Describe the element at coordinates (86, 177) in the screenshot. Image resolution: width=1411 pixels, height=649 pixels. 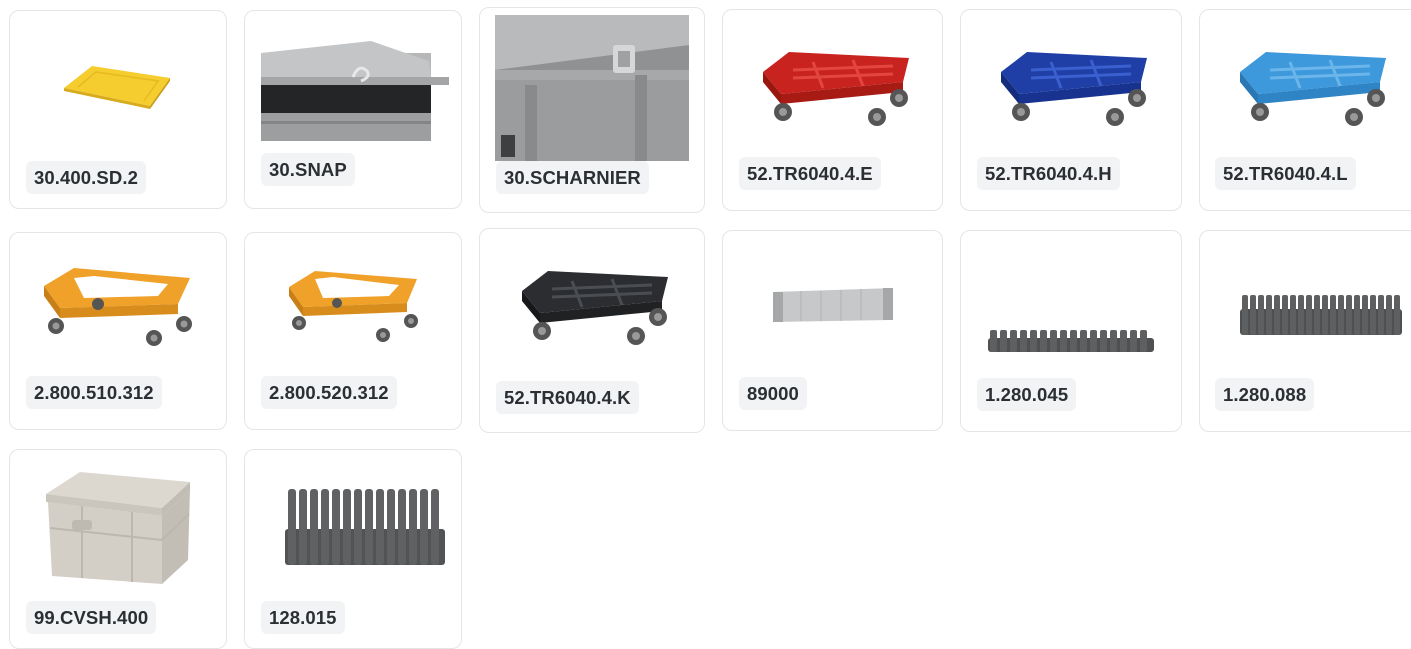
I see `product-code: 30.400.SD.2` at that location.